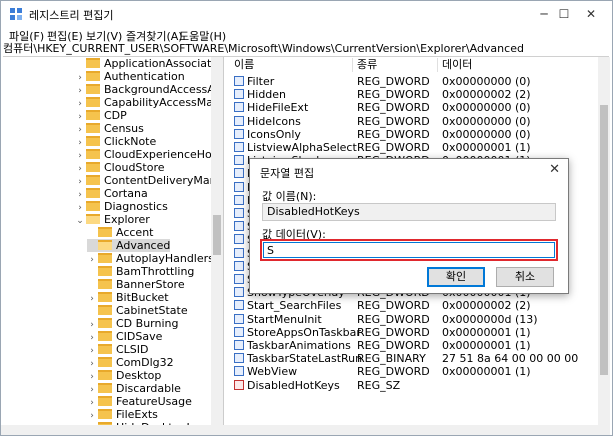 The width and height of the screenshot is (613, 436). What do you see at coordinates (115, 141) in the screenshot?
I see `tree-item: › ClickNote` at bounding box center [115, 141].